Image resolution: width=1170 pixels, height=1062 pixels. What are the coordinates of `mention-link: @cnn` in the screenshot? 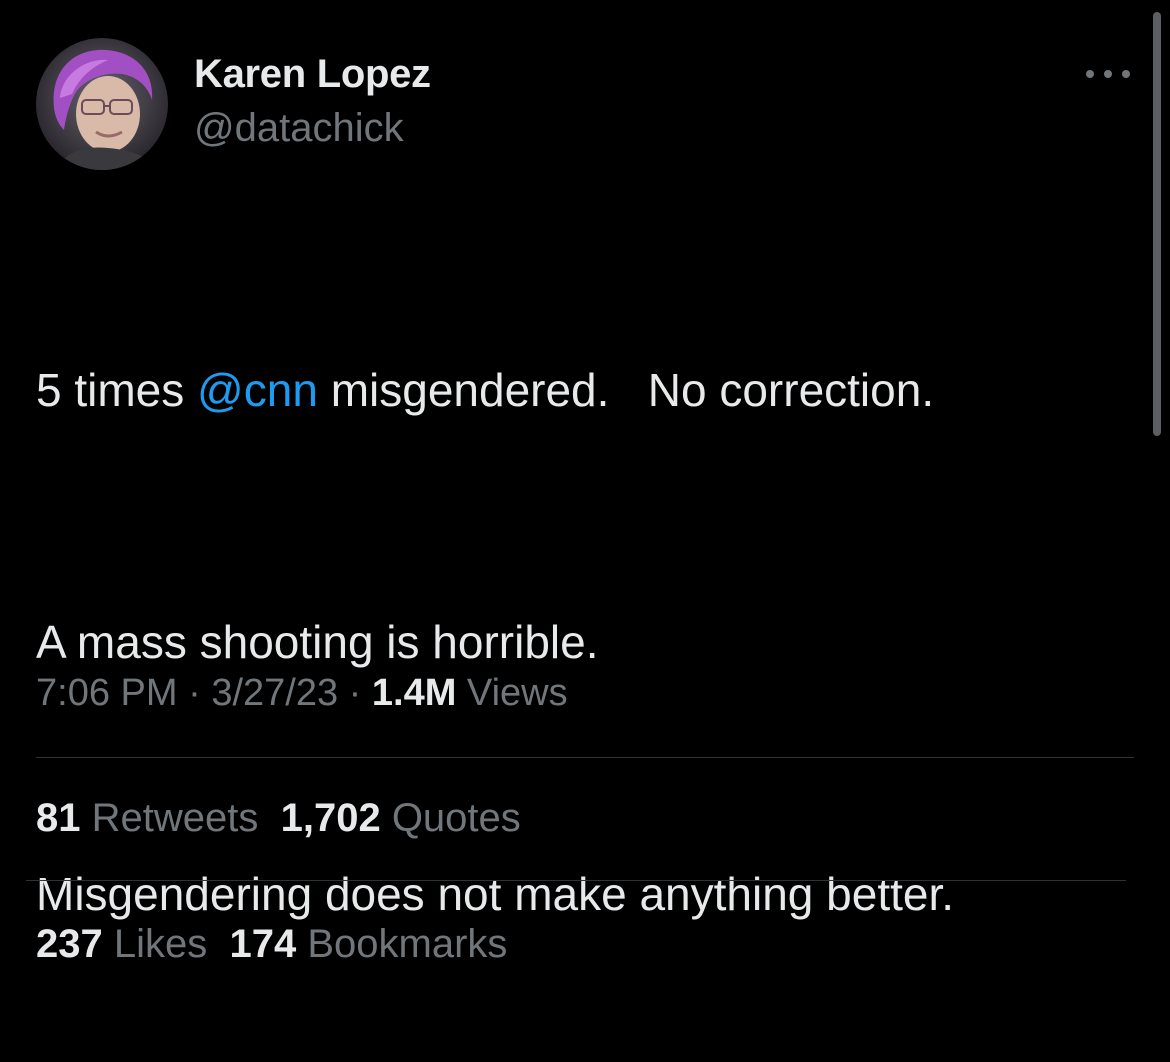 It's located at (257, 390).